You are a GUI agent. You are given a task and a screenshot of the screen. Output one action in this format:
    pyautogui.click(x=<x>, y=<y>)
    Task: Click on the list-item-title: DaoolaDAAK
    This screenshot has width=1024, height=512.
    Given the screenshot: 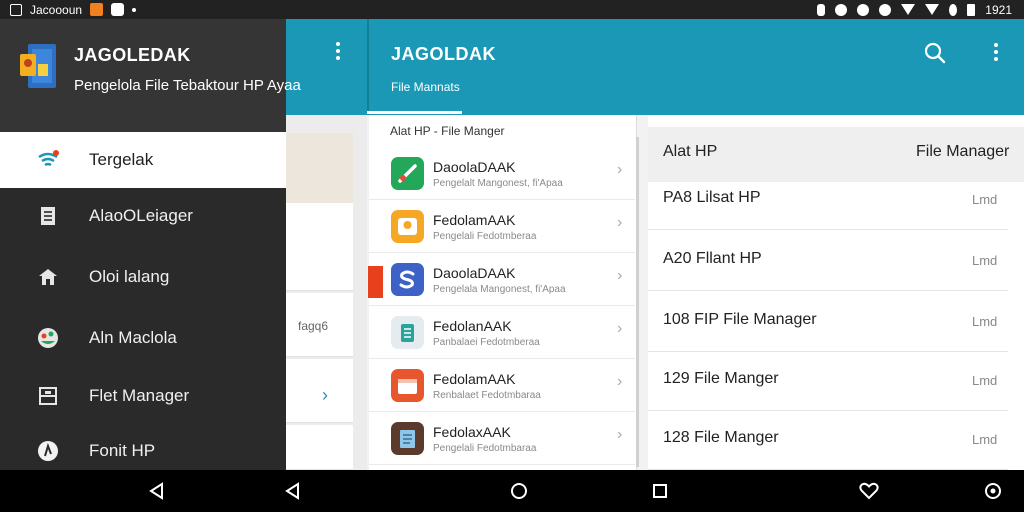 What is the action you would take?
    pyautogui.click(x=474, y=167)
    